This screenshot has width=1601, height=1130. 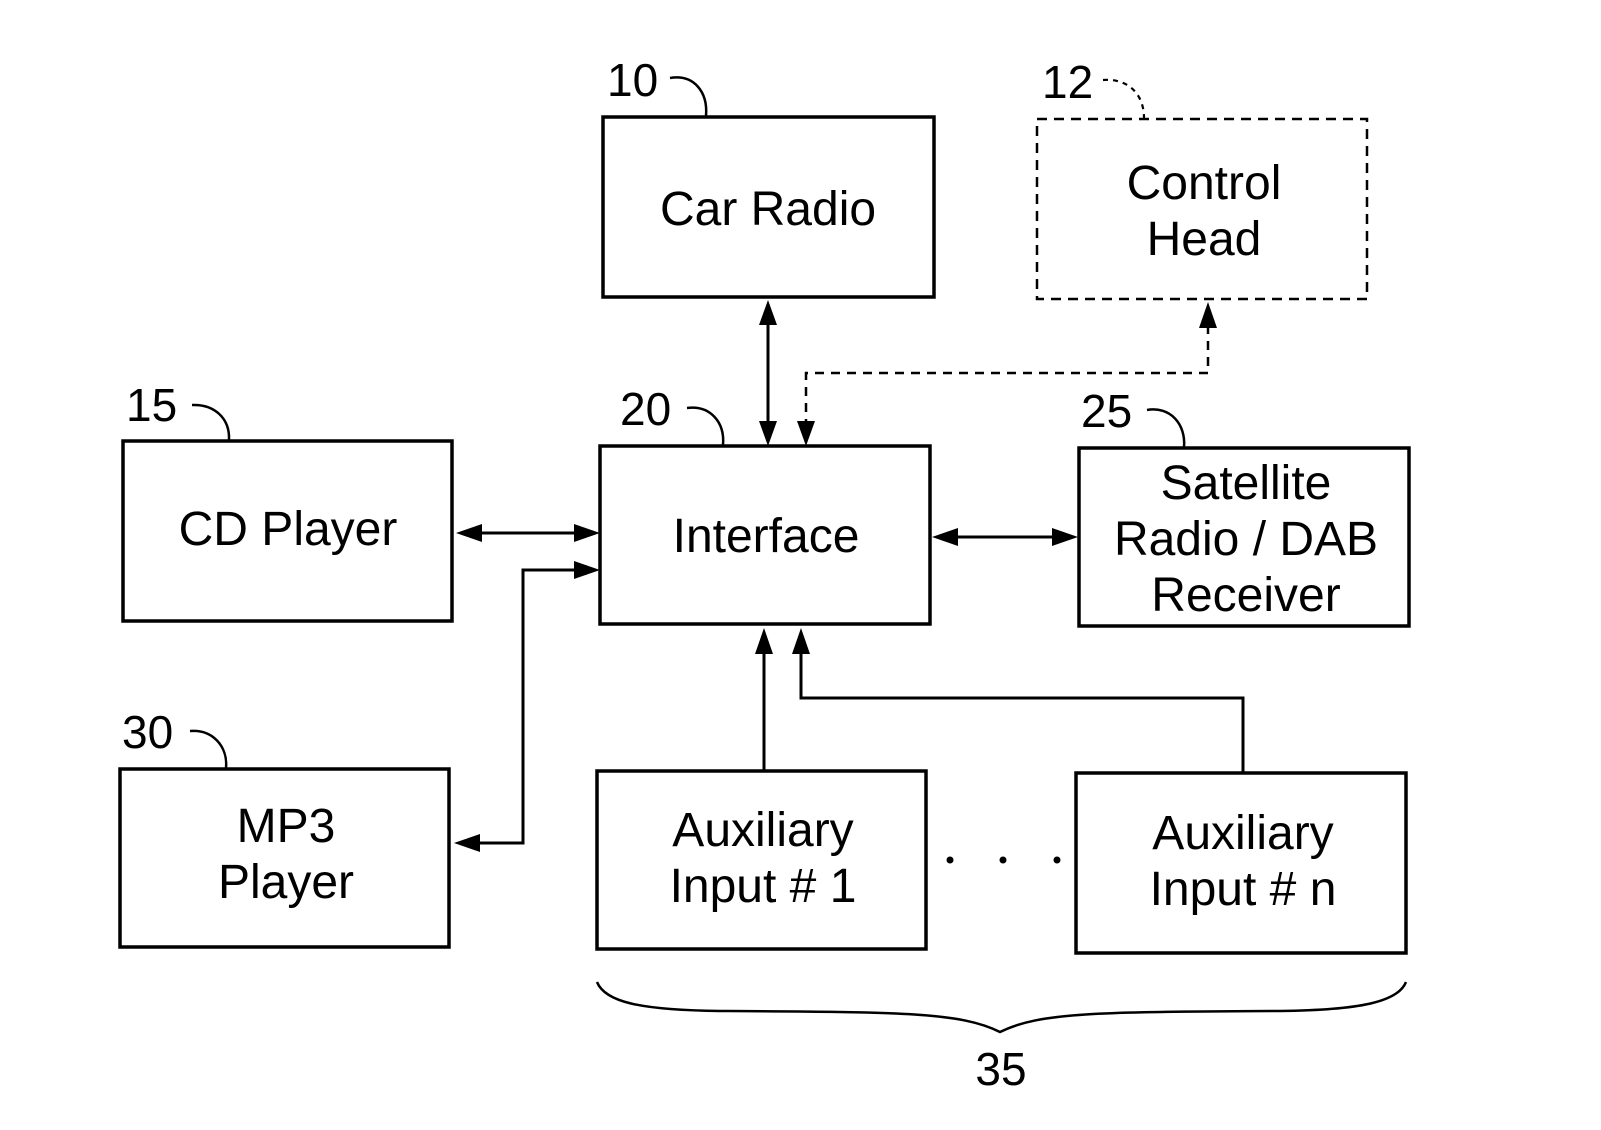 I want to click on ref-number: 20, so click(x=645, y=409).